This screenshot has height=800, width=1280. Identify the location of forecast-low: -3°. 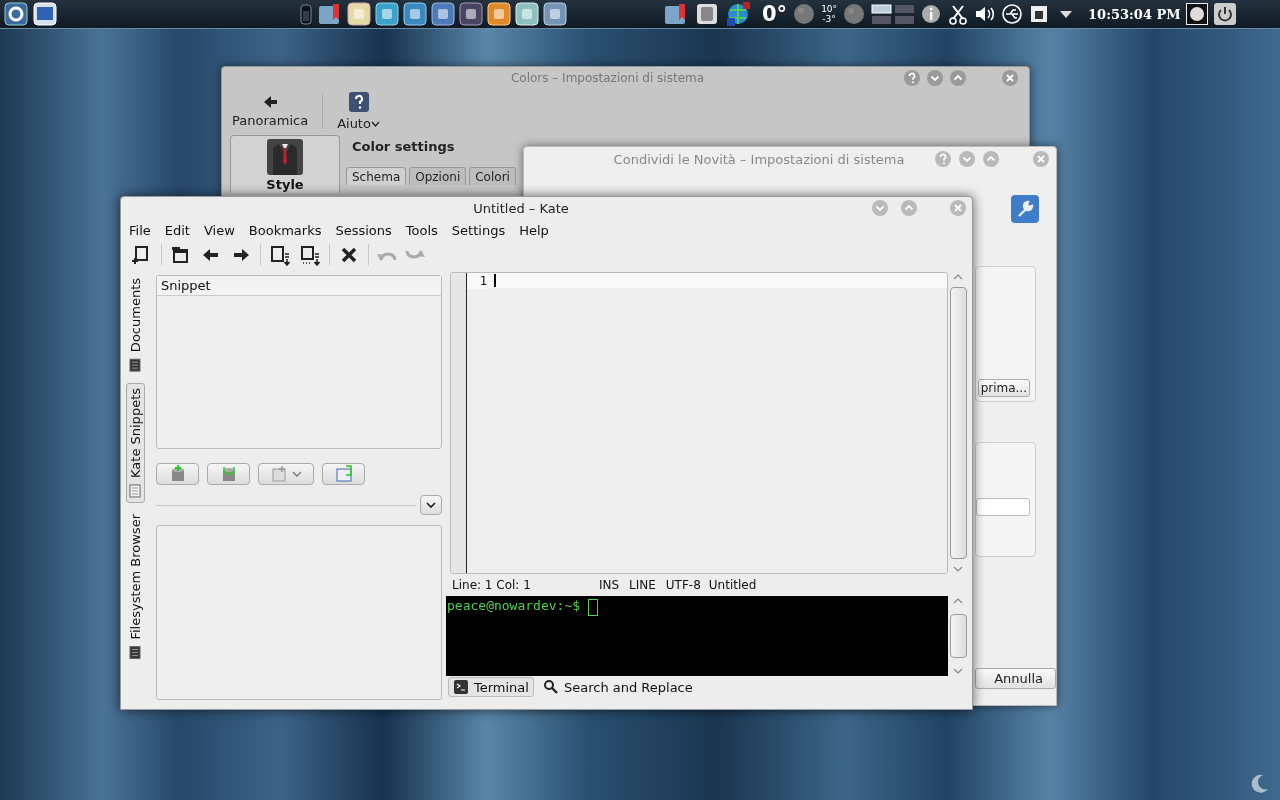
(829, 19).